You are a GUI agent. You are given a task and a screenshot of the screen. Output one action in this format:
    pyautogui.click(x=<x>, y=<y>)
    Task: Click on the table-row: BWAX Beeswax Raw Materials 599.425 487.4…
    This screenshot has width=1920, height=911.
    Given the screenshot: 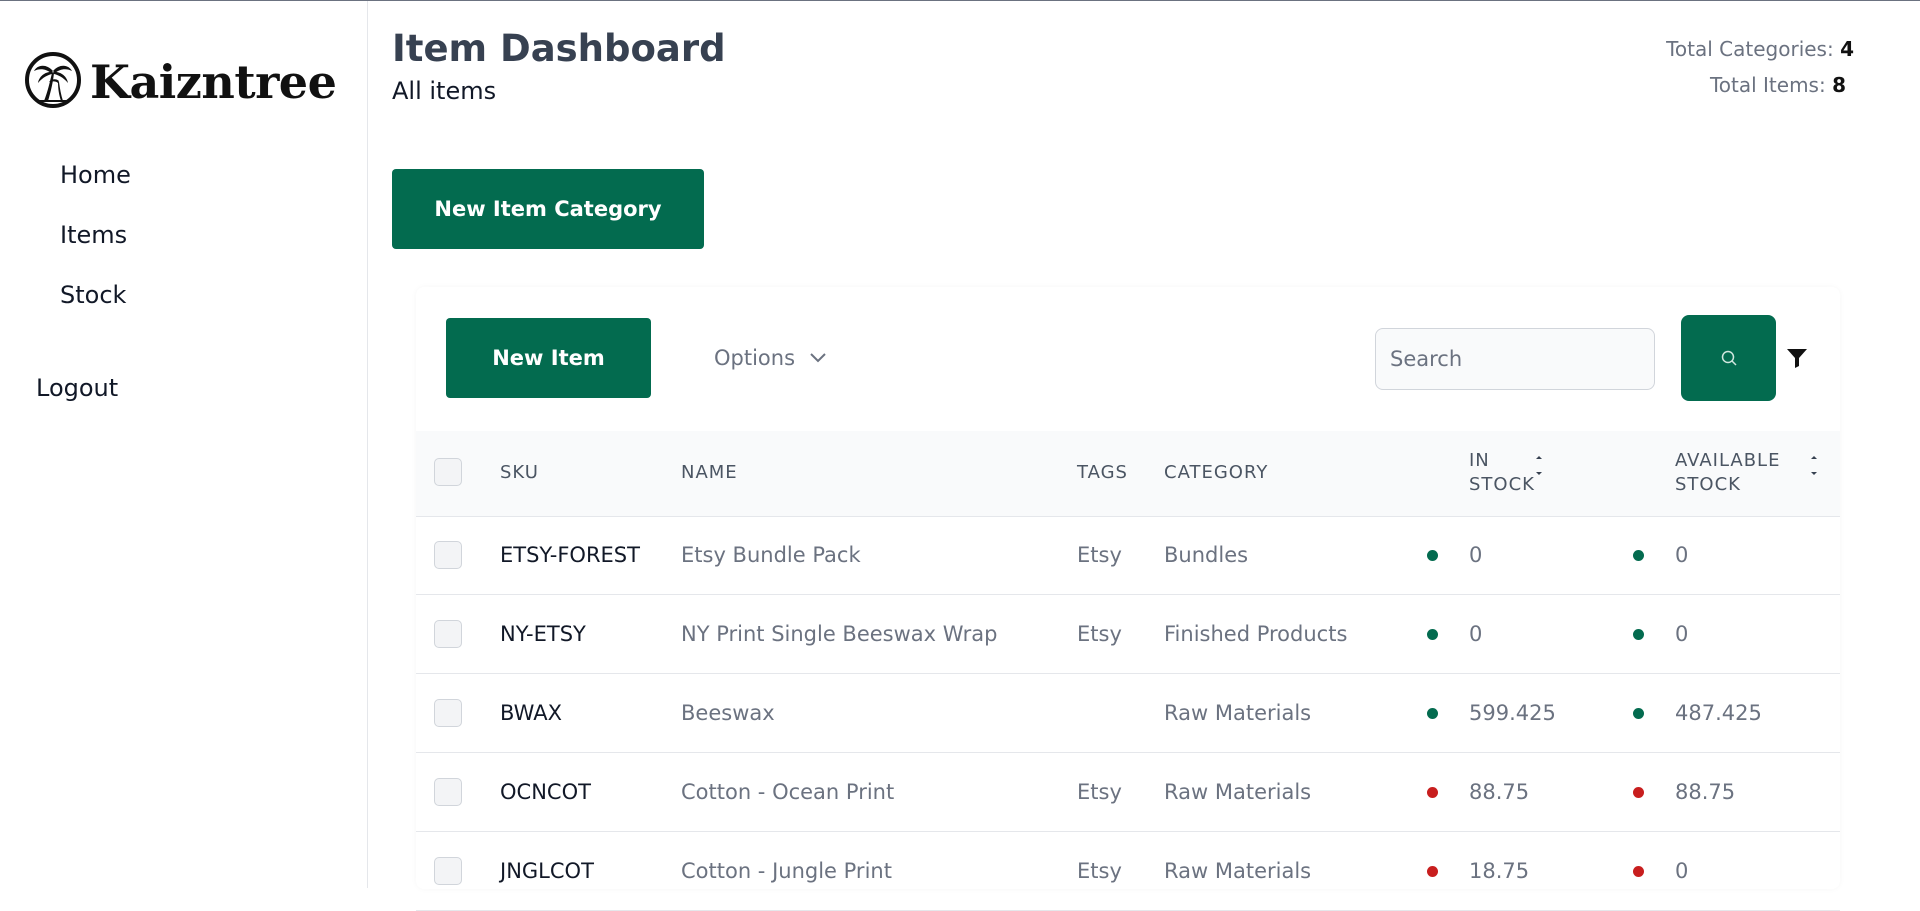 What is the action you would take?
    pyautogui.click(x=1128, y=713)
    